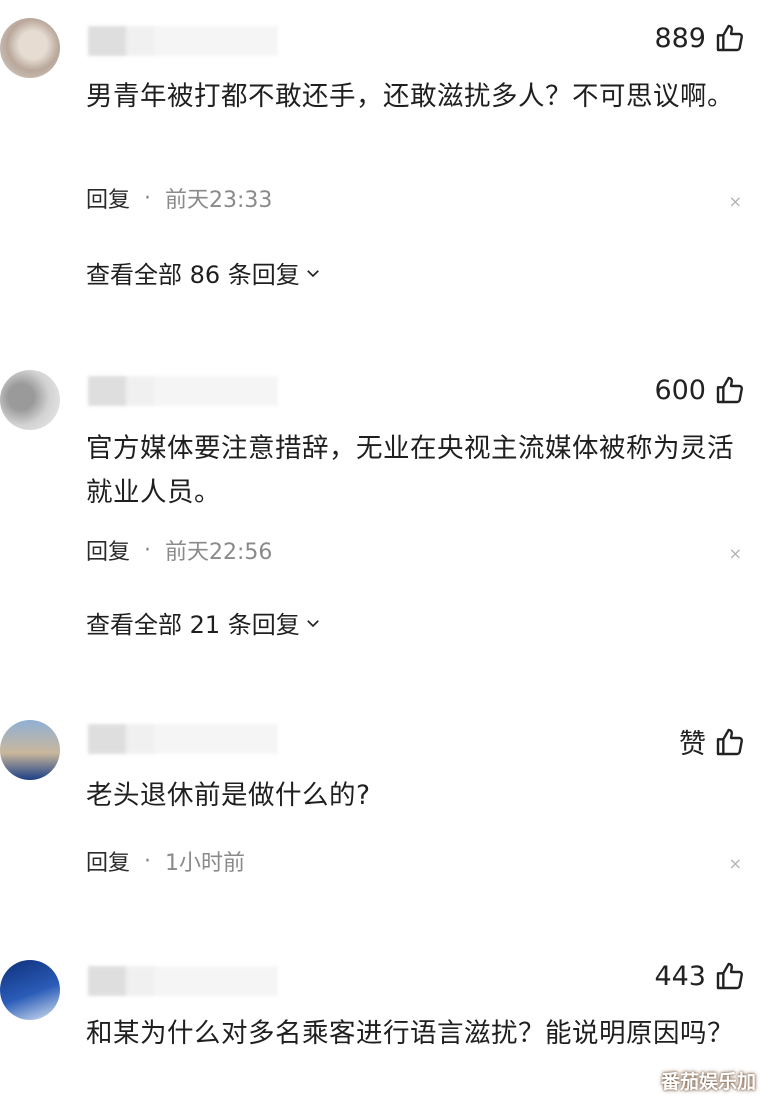  What do you see at coordinates (219, 200) in the screenshot?
I see `timestamp: 前天23:33` at bounding box center [219, 200].